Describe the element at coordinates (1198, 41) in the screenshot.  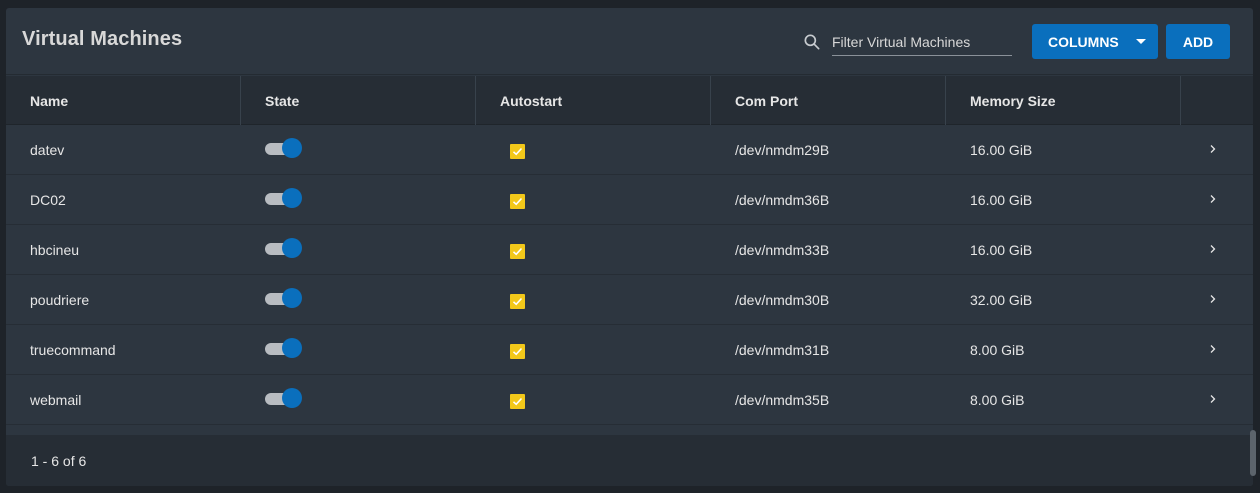
I see `add-button: ADD` at that location.